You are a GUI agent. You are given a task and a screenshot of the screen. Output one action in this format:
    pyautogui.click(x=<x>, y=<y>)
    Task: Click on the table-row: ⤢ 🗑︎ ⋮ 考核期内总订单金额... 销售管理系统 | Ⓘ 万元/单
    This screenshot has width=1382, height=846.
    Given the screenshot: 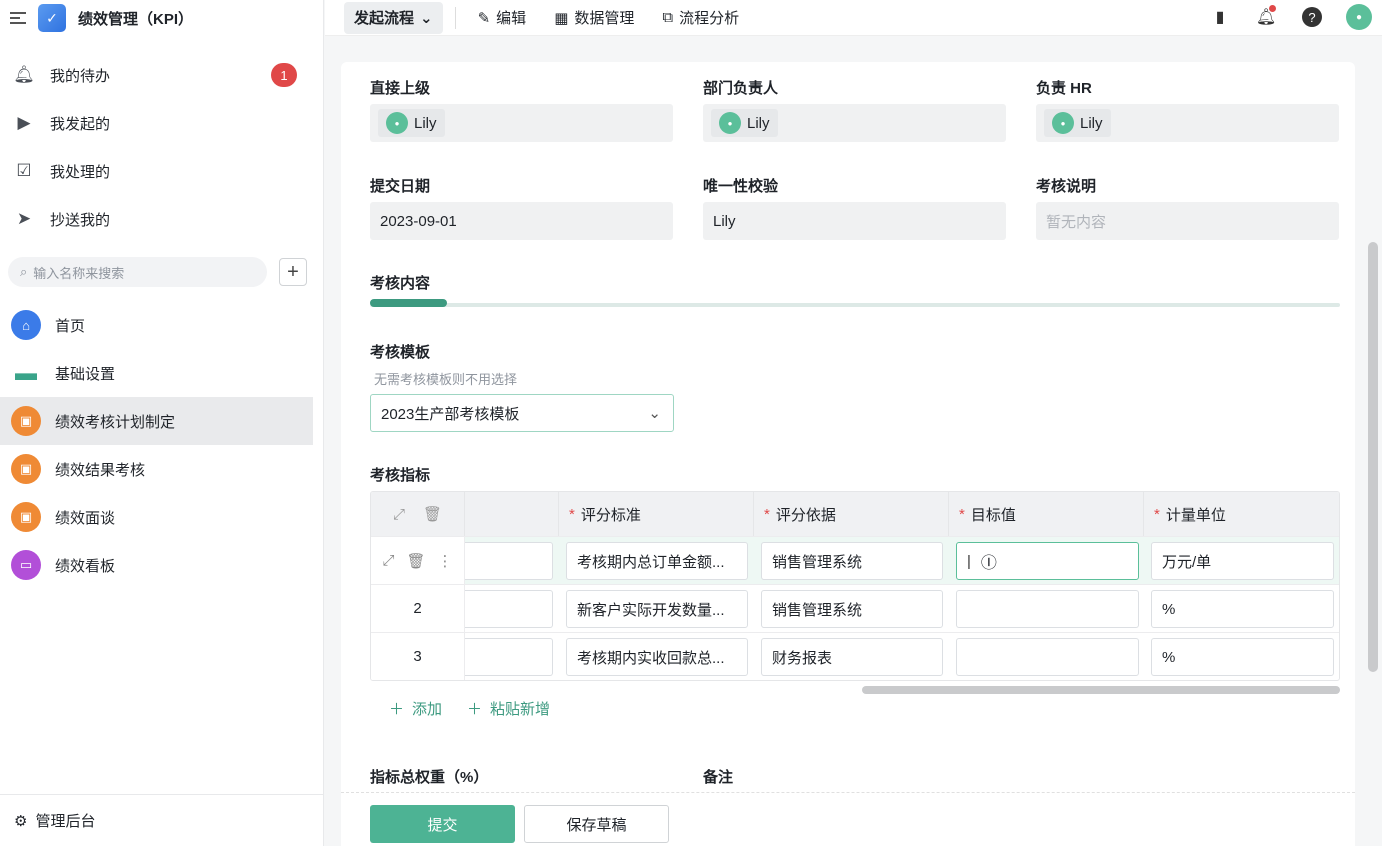 What is the action you would take?
    pyautogui.click(x=855, y=560)
    